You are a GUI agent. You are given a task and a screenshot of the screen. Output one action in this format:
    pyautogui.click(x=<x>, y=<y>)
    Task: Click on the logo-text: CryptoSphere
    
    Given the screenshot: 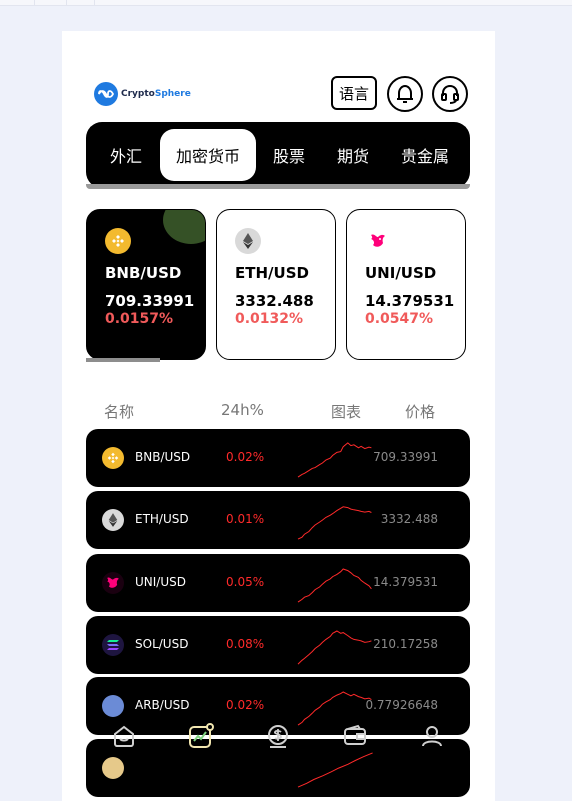 What is the action you would take?
    pyautogui.click(x=156, y=94)
    